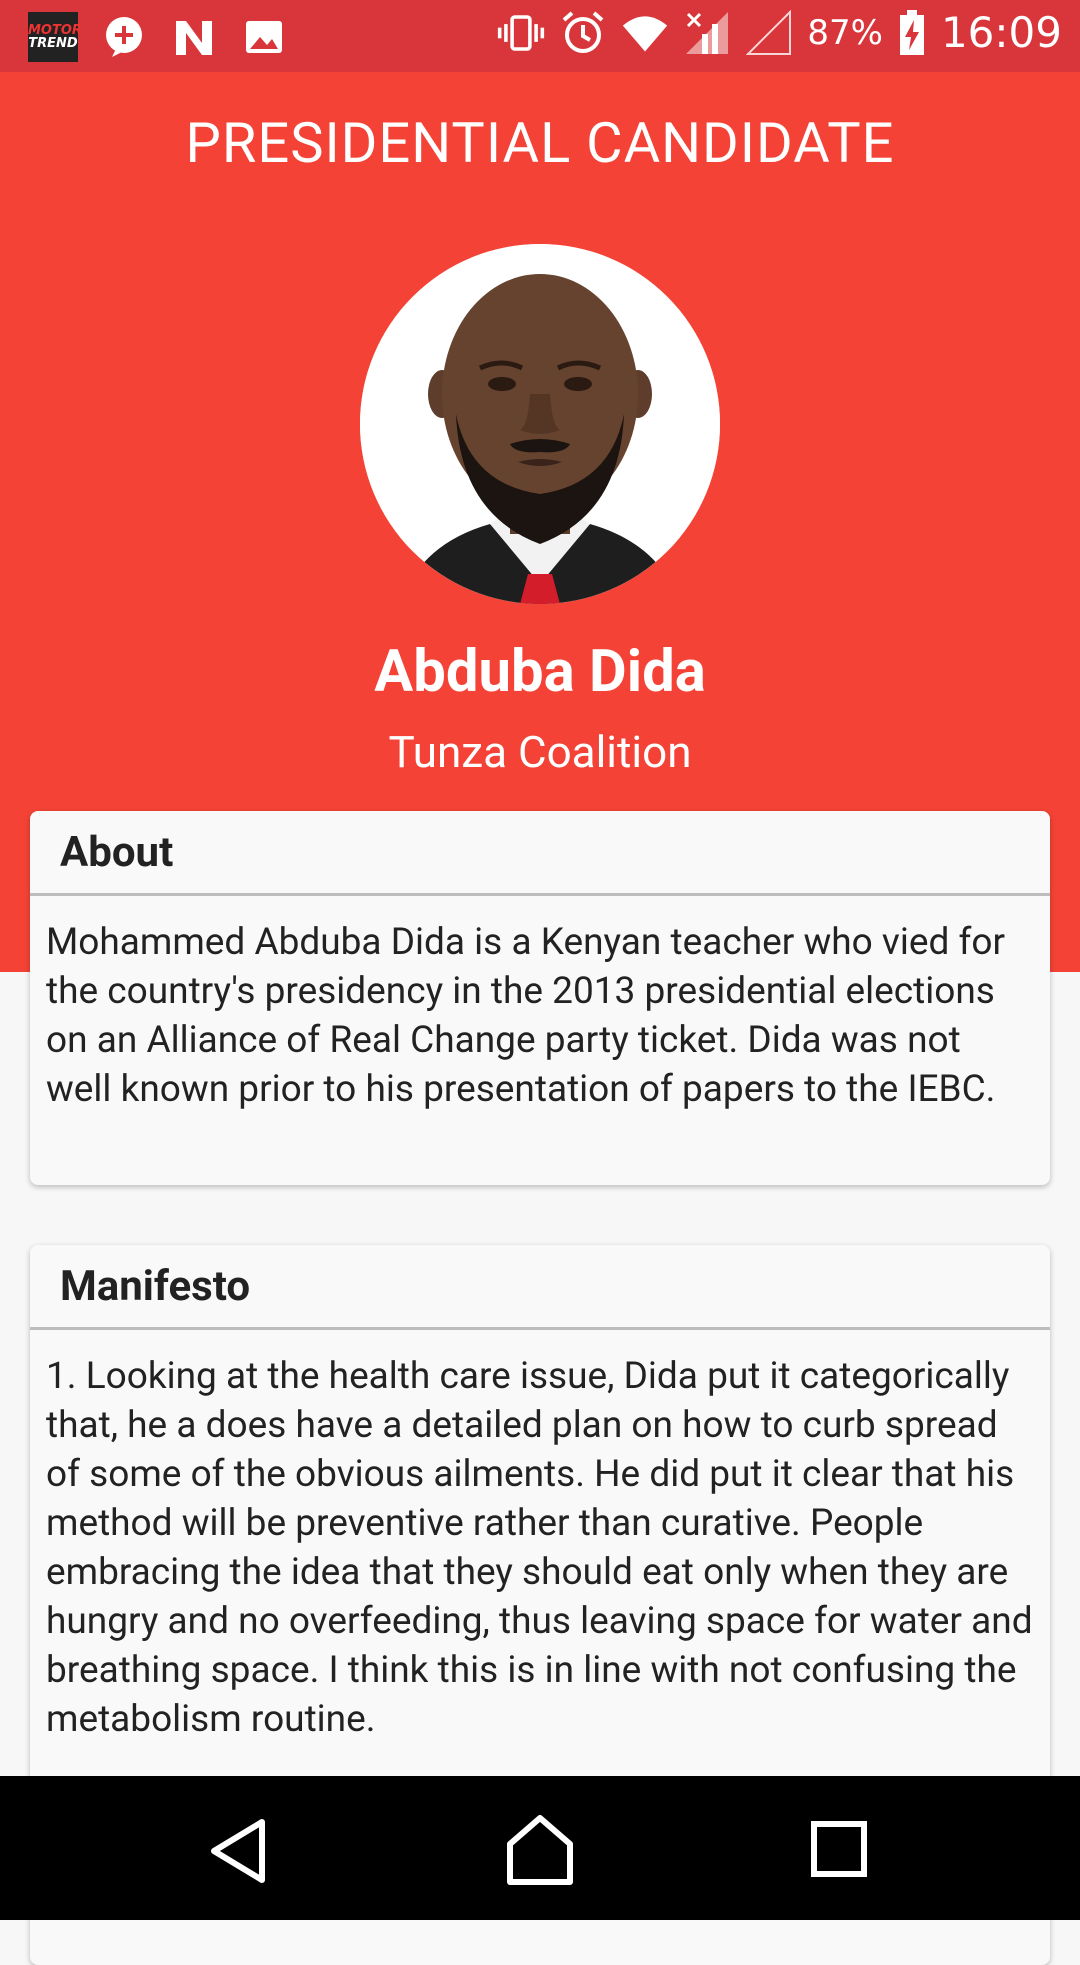 The width and height of the screenshot is (1080, 1965). I want to click on navigation-bar, so click(540, 1848).